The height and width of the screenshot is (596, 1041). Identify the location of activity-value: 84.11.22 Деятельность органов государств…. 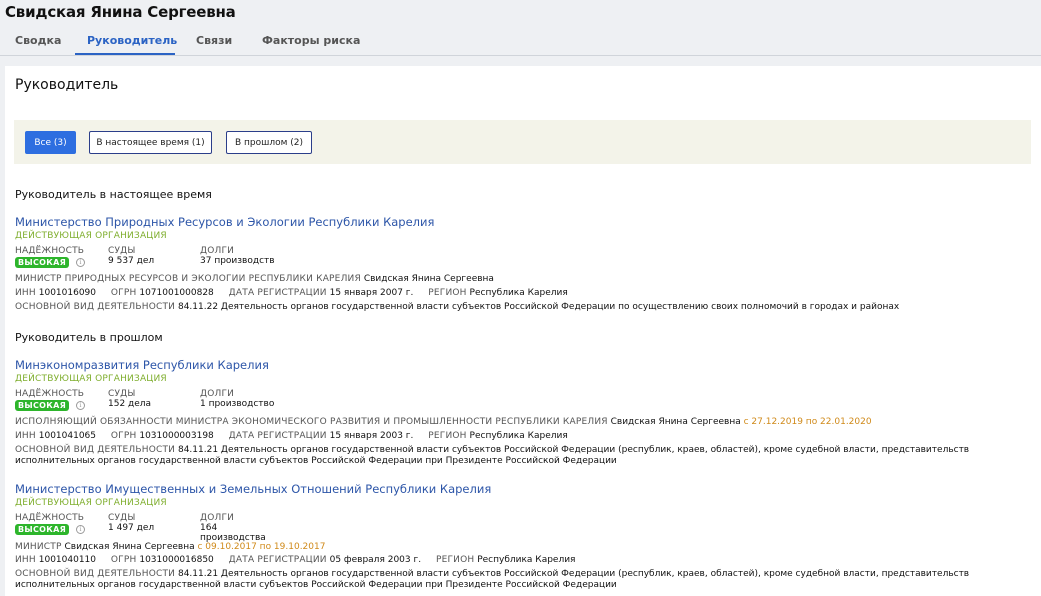
(538, 307).